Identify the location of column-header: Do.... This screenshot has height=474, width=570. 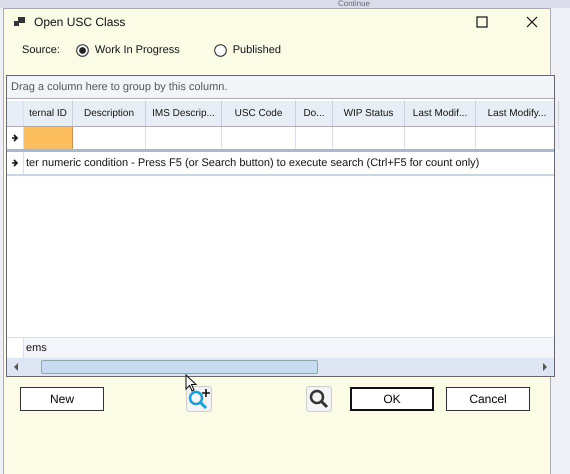
(314, 113).